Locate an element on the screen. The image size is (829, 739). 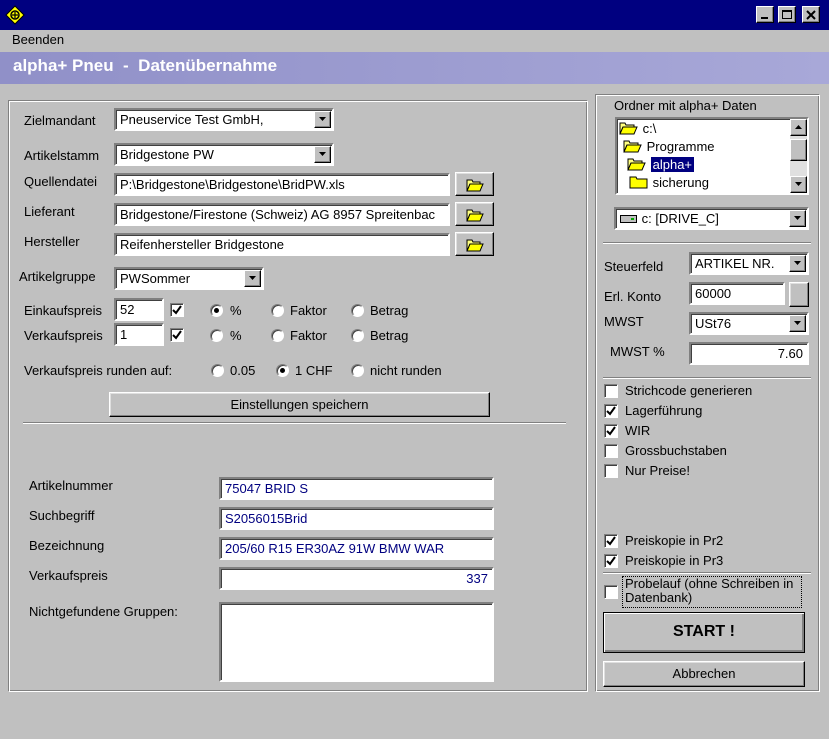
start-button: START ! is located at coordinates (704, 632).